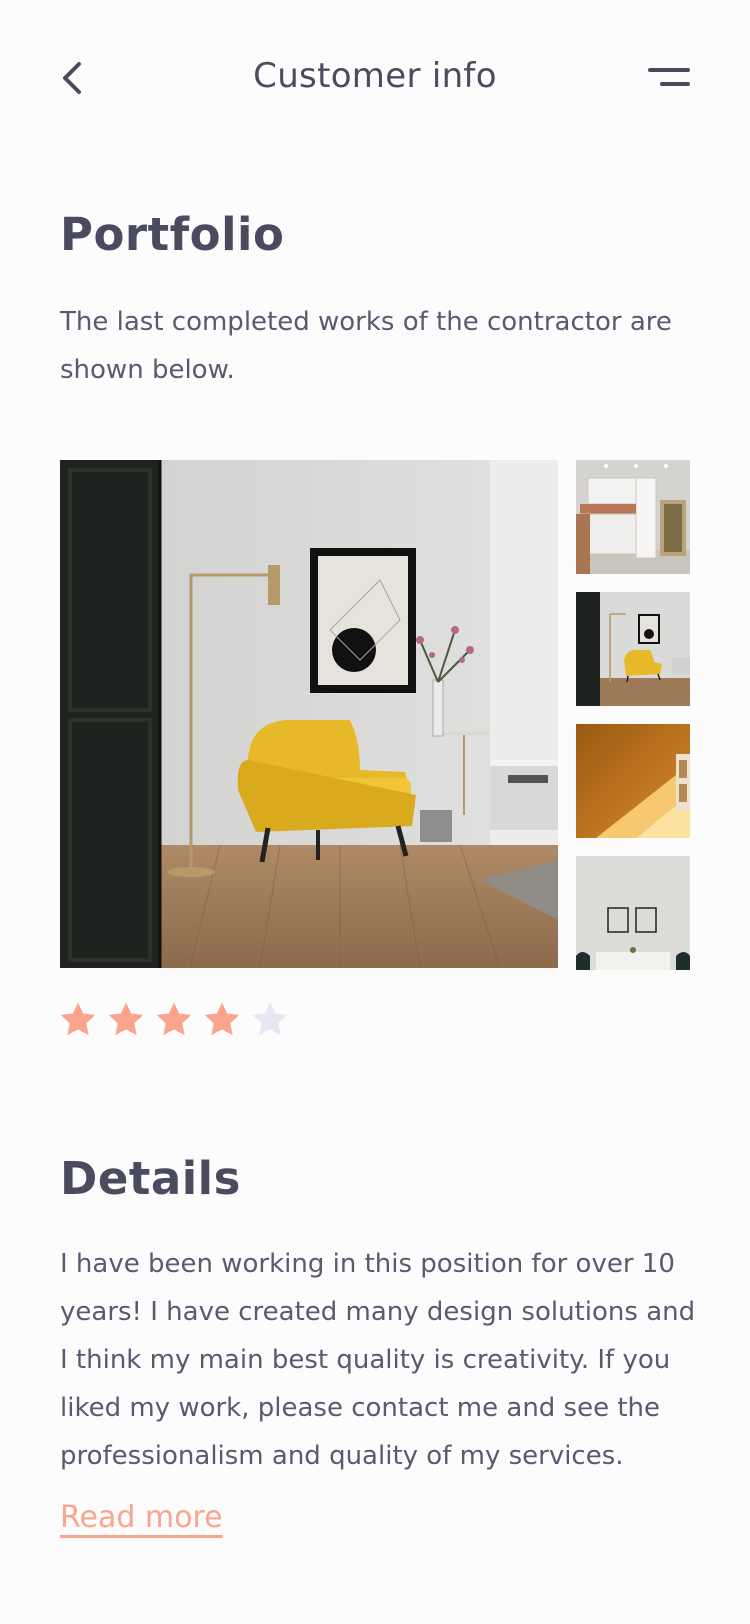 This screenshot has width=750, height=1624. What do you see at coordinates (375, 76) in the screenshot?
I see `page-title: Customer info` at bounding box center [375, 76].